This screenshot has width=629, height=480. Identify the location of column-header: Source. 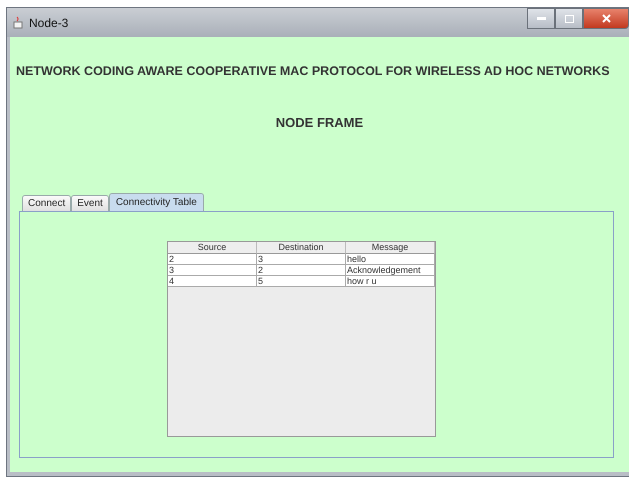
(212, 248).